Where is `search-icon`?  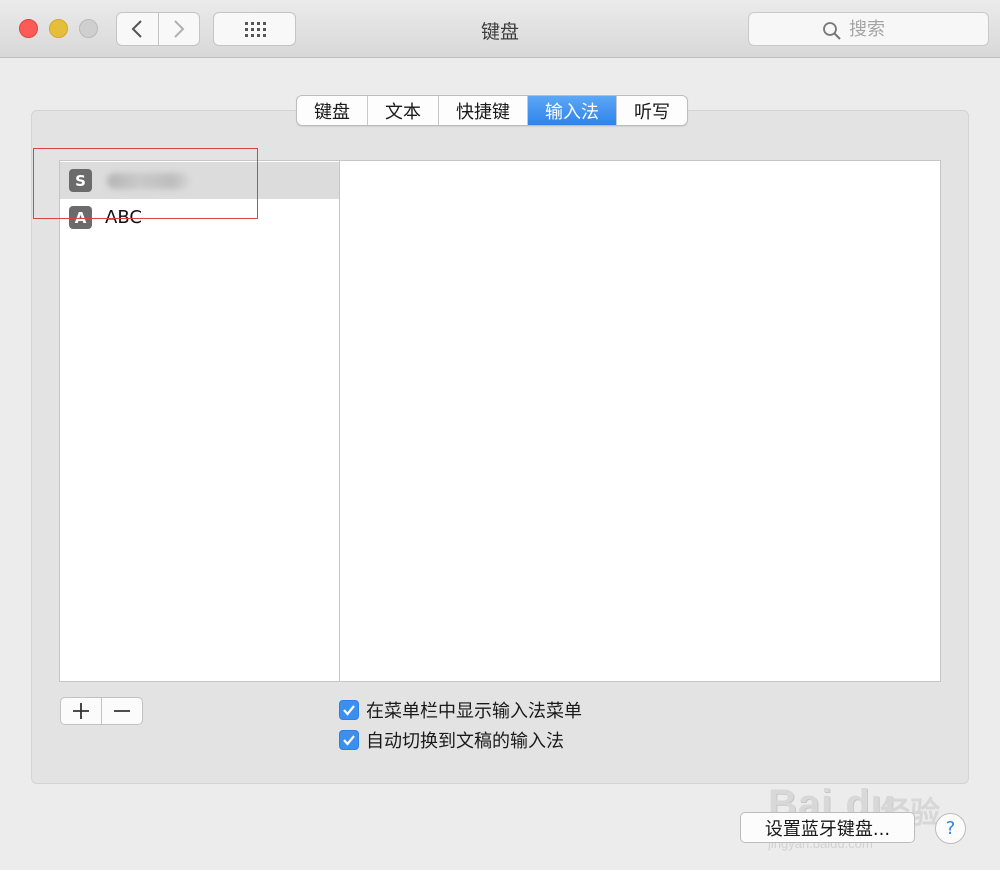
search-icon is located at coordinates (832, 31).